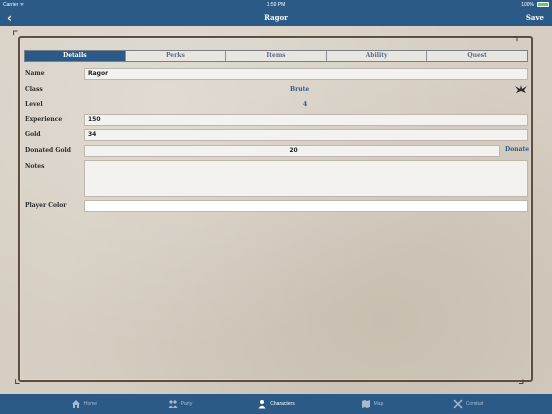  What do you see at coordinates (173, 404) in the screenshot?
I see `party-icon` at bounding box center [173, 404].